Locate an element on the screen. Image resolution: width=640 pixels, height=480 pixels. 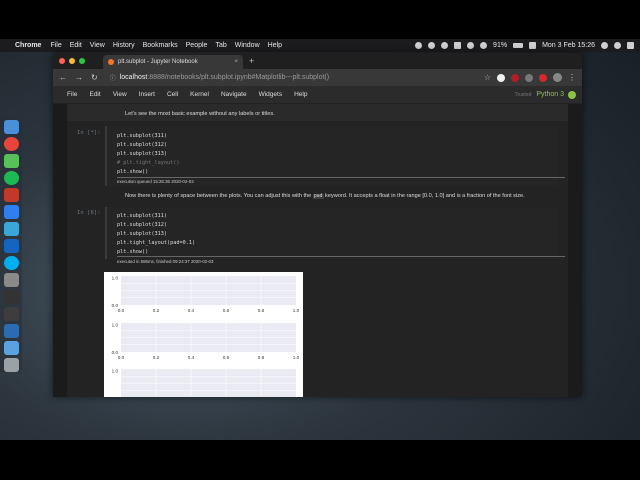
desktop-bottom is located at coordinates (320, 460).